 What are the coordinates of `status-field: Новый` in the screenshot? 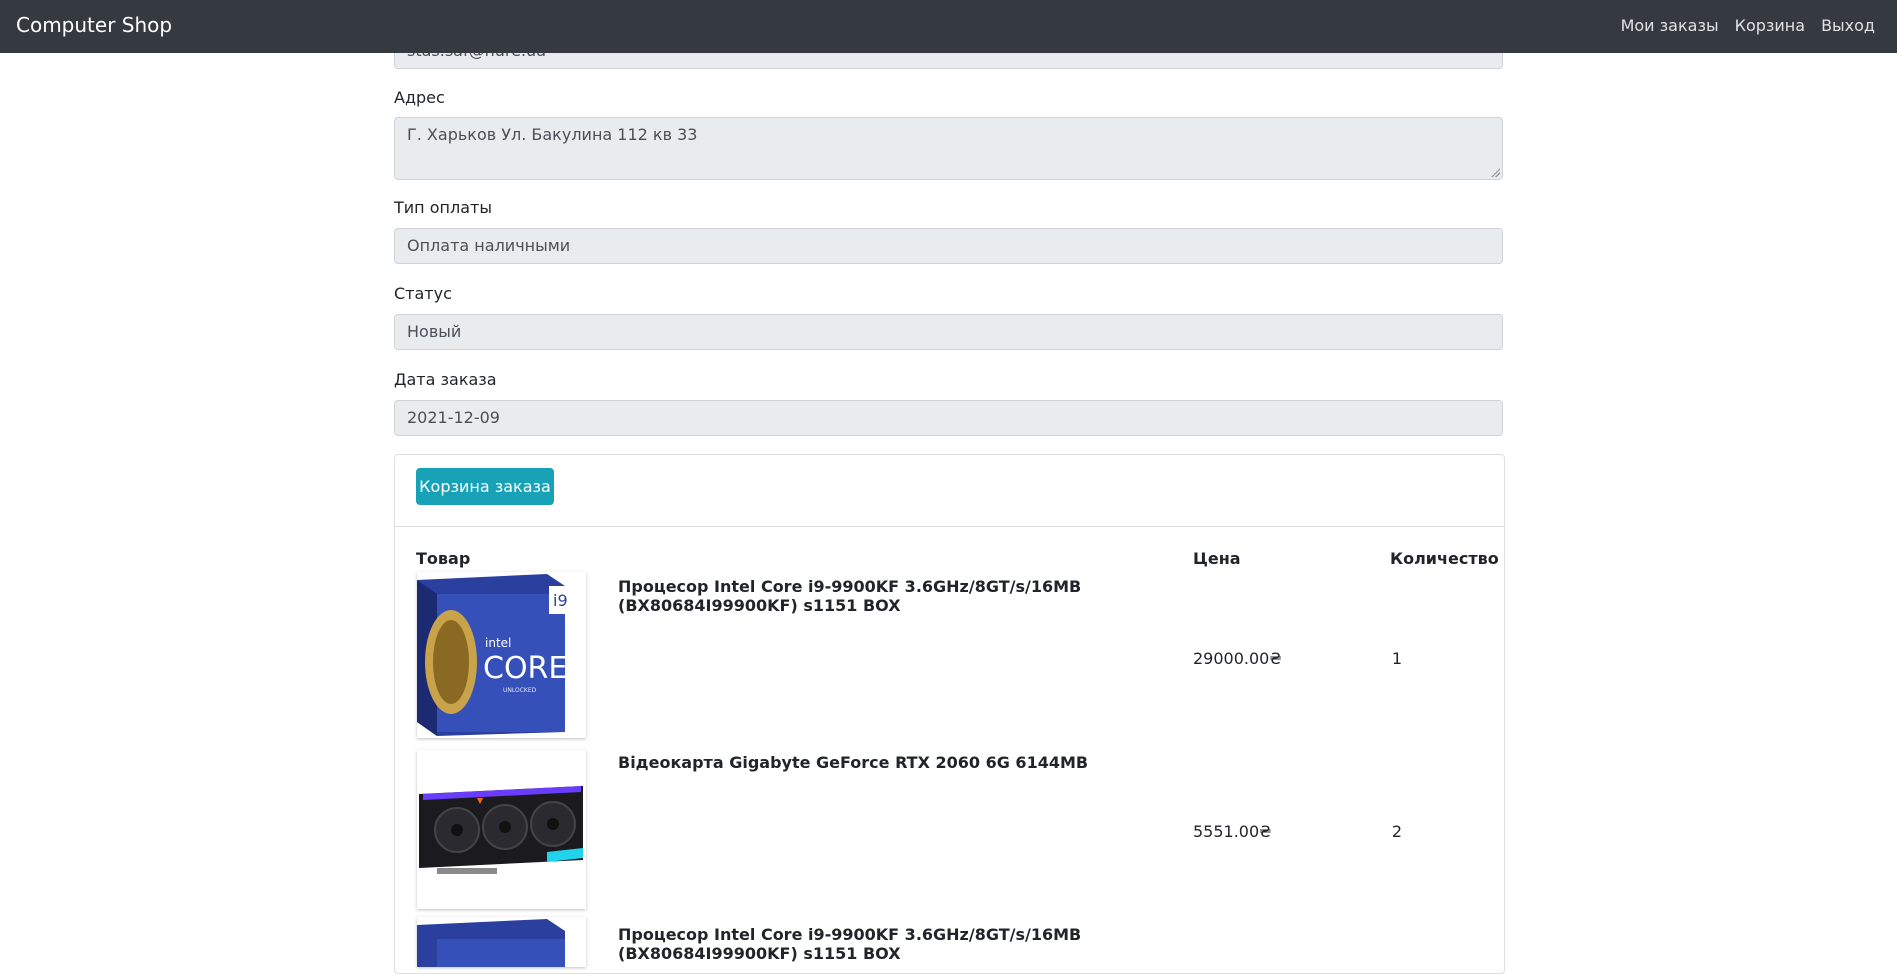 It's located at (948, 332).